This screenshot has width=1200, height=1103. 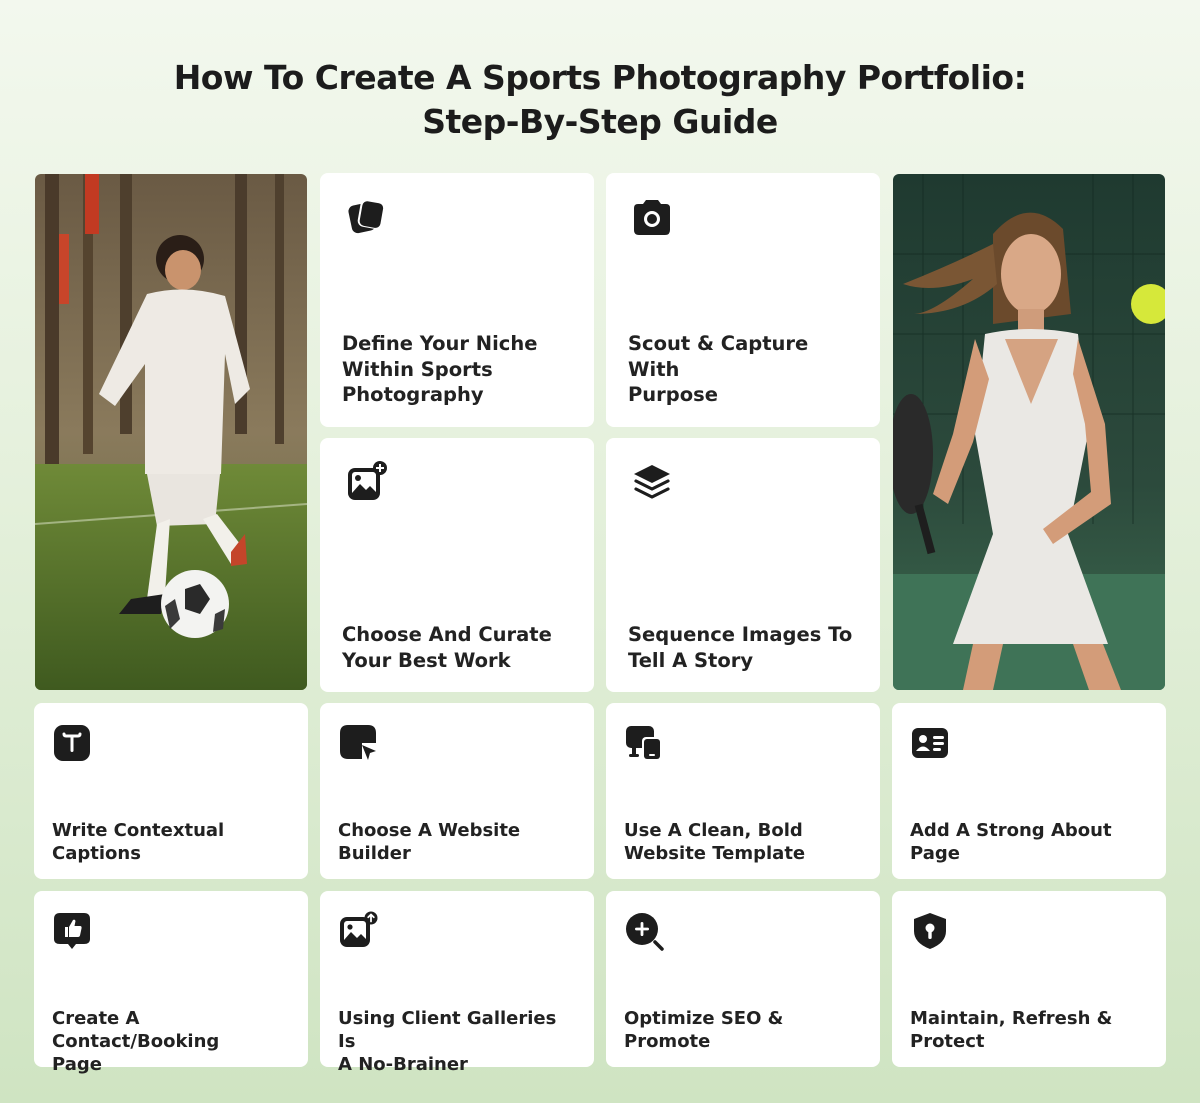 I want to click on step-card-write-captions: Write Contextual Captions, so click(x=171, y=791).